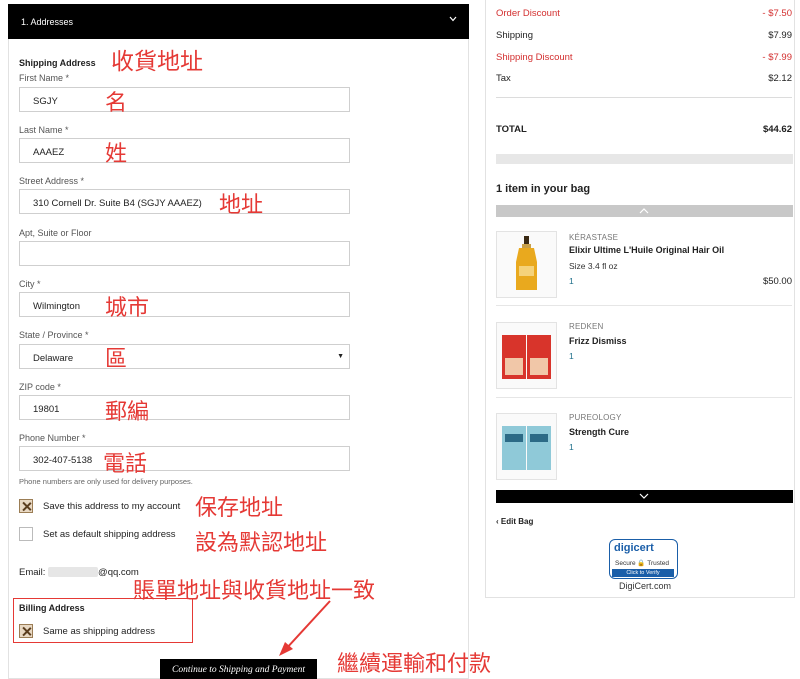 The width and height of the screenshot is (800, 679). I want to click on street-address-label: Street Address *, so click(52, 181).